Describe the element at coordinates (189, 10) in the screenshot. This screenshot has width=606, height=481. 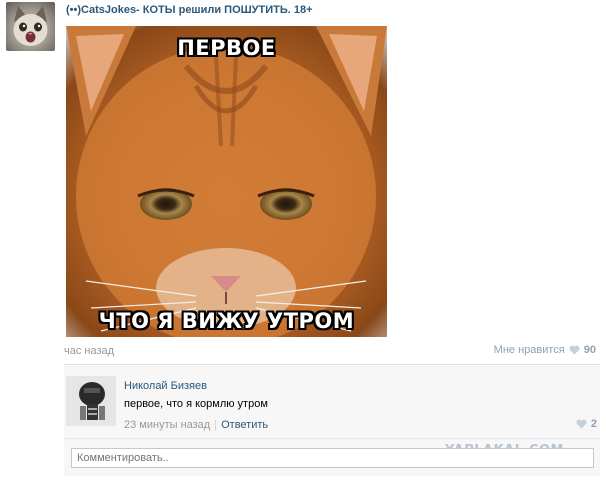
I see `post-title-link: (••)CatsJokes- КОТЫ решили ПОШУТИТЬ. 18+` at that location.